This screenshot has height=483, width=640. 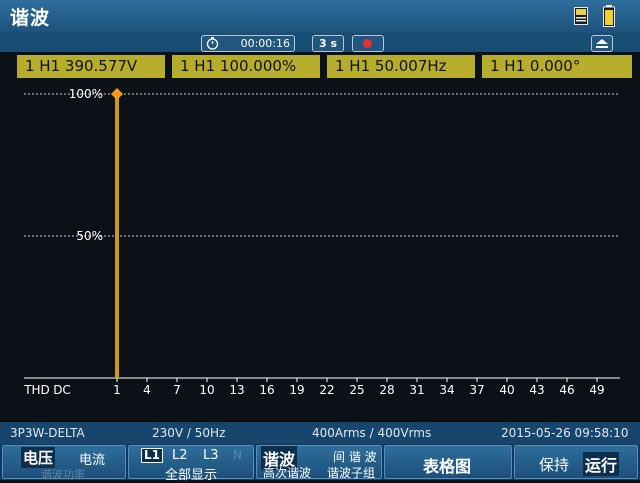 I want to click on x-tick-label: 19, so click(x=296, y=390).